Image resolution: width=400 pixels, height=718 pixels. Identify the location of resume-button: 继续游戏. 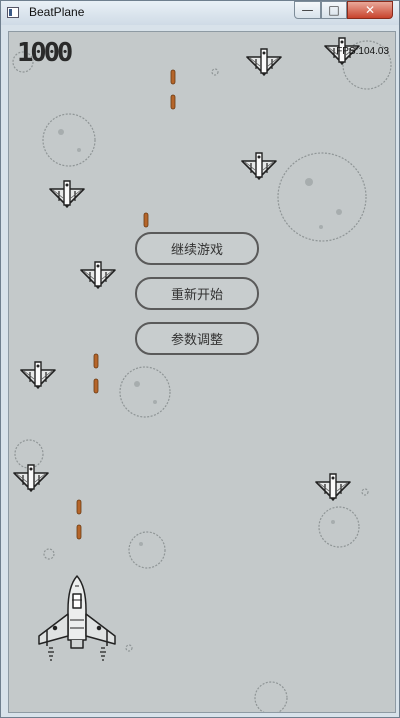
(197, 248).